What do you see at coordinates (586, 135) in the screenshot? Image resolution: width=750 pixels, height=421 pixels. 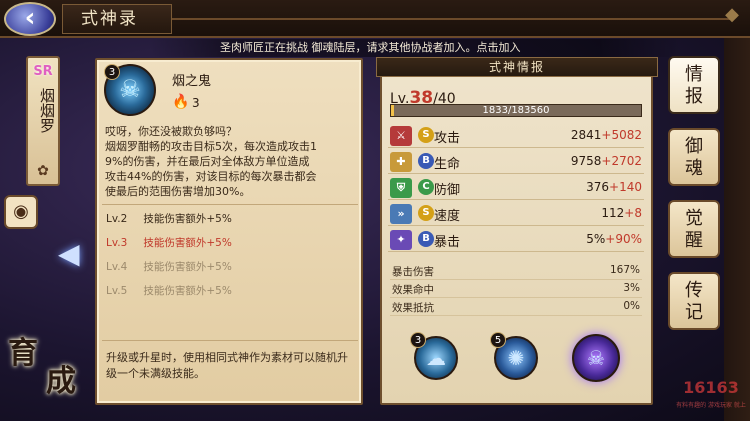 I see `stat-base: 2841` at bounding box center [586, 135].